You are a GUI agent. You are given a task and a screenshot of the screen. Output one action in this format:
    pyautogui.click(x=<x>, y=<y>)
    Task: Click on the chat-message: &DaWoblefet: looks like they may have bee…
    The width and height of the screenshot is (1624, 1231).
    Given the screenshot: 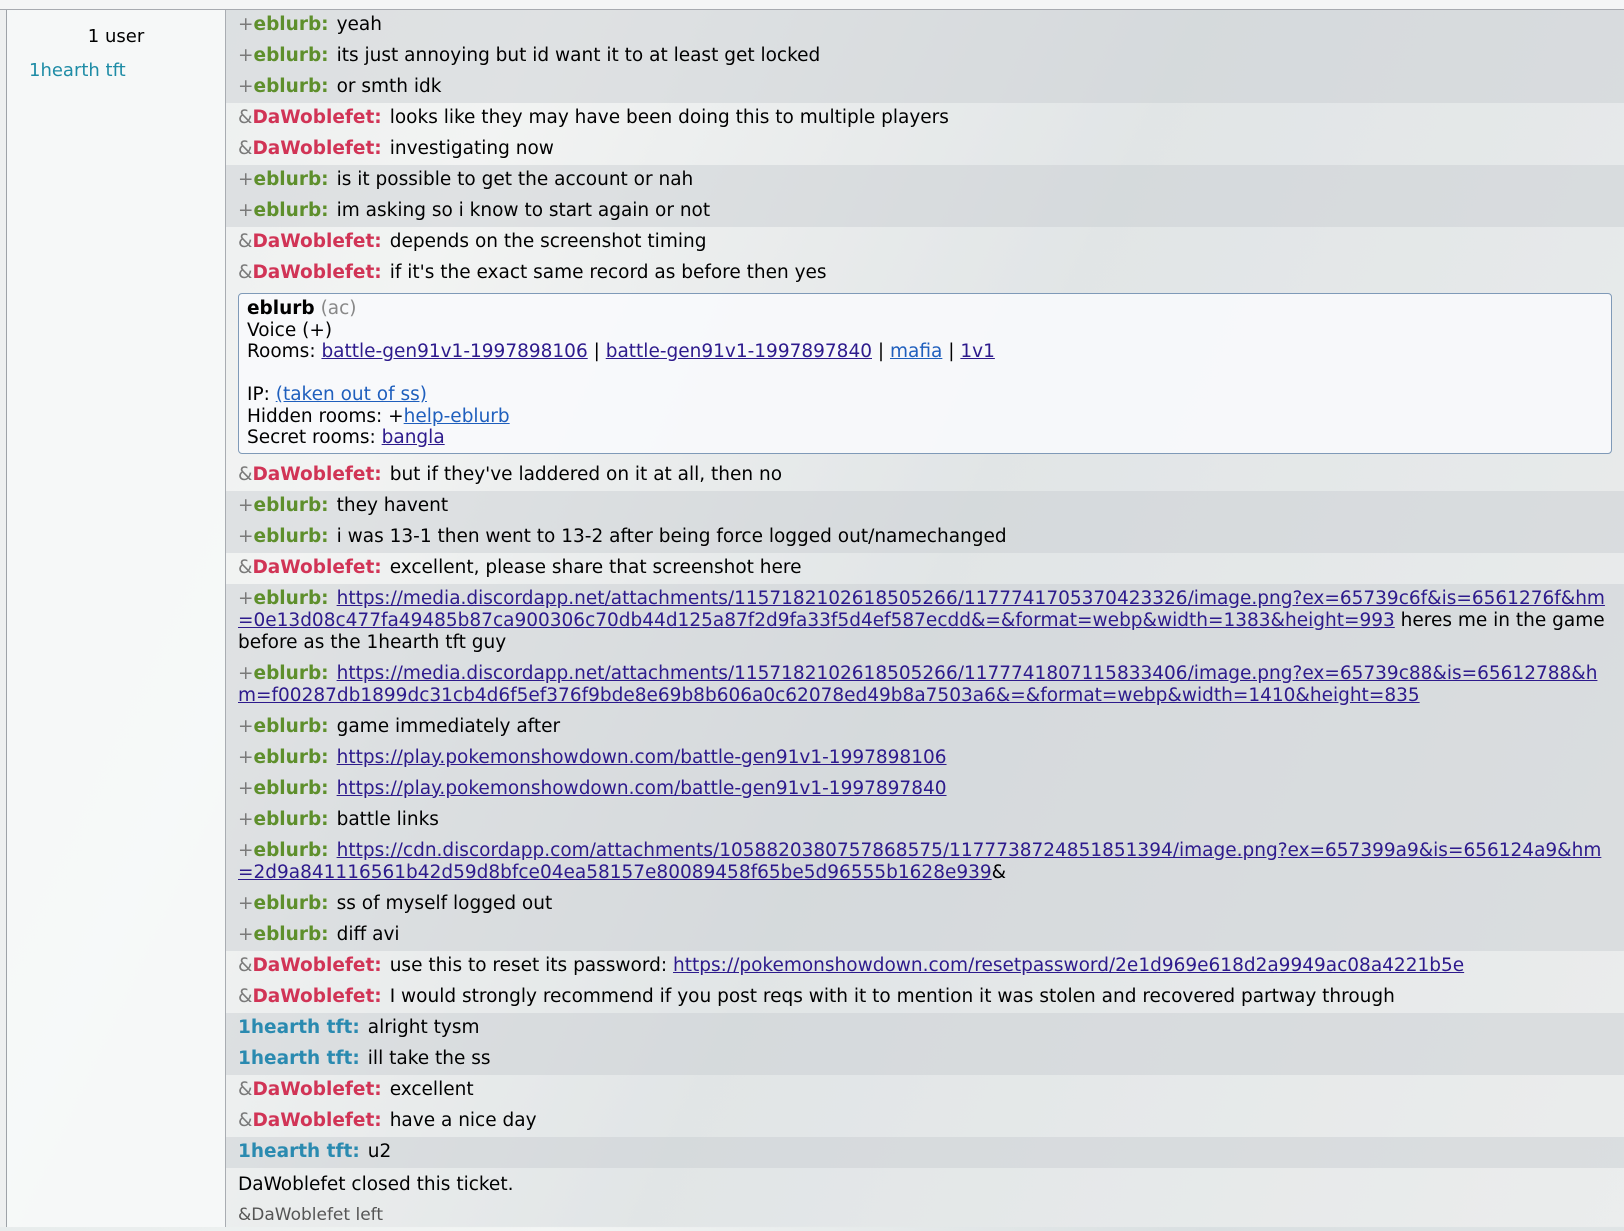 What is the action you would take?
    pyautogui.click(x=925, y=118)
    